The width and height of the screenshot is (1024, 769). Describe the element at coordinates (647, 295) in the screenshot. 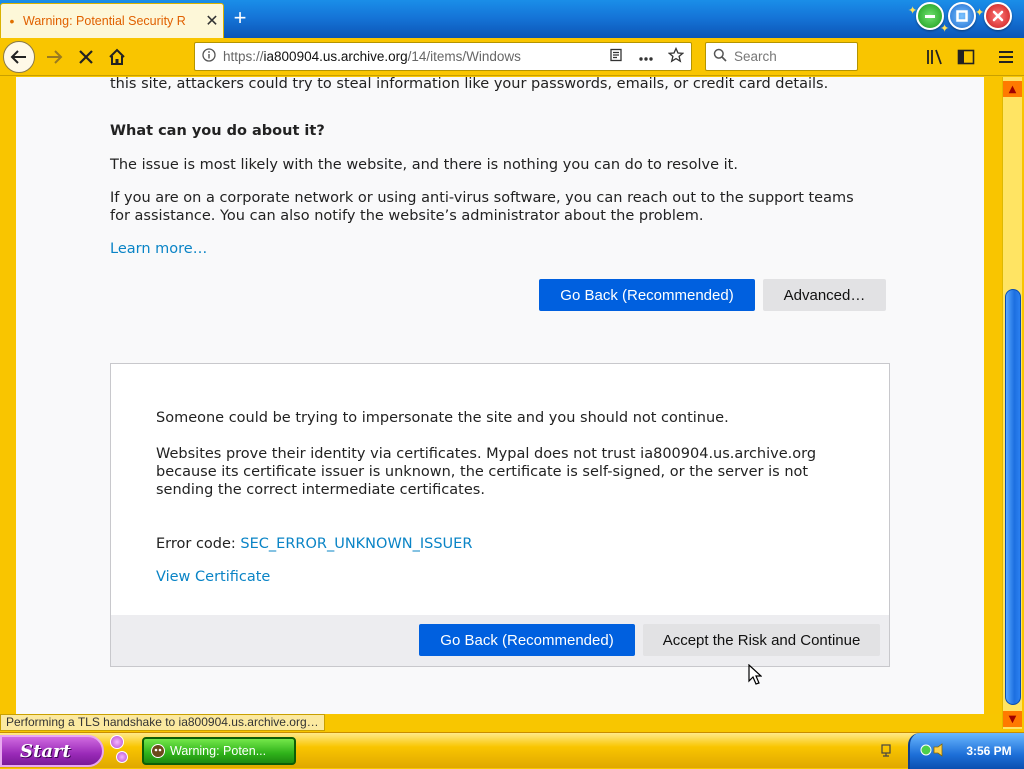

I see `go-back-button: Go Back (Recommended)` at that location.